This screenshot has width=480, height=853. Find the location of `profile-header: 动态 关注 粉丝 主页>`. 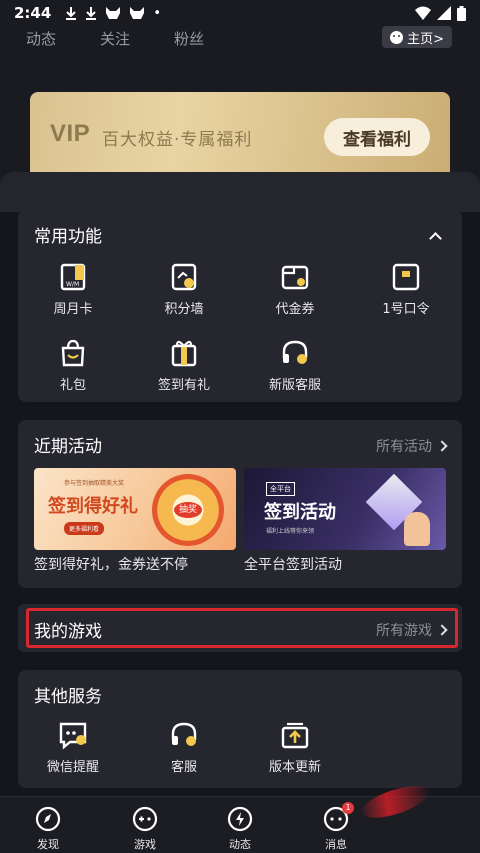

profile-header: 动态 关注 粉丝 主页> is located at coordinates (240, 56).